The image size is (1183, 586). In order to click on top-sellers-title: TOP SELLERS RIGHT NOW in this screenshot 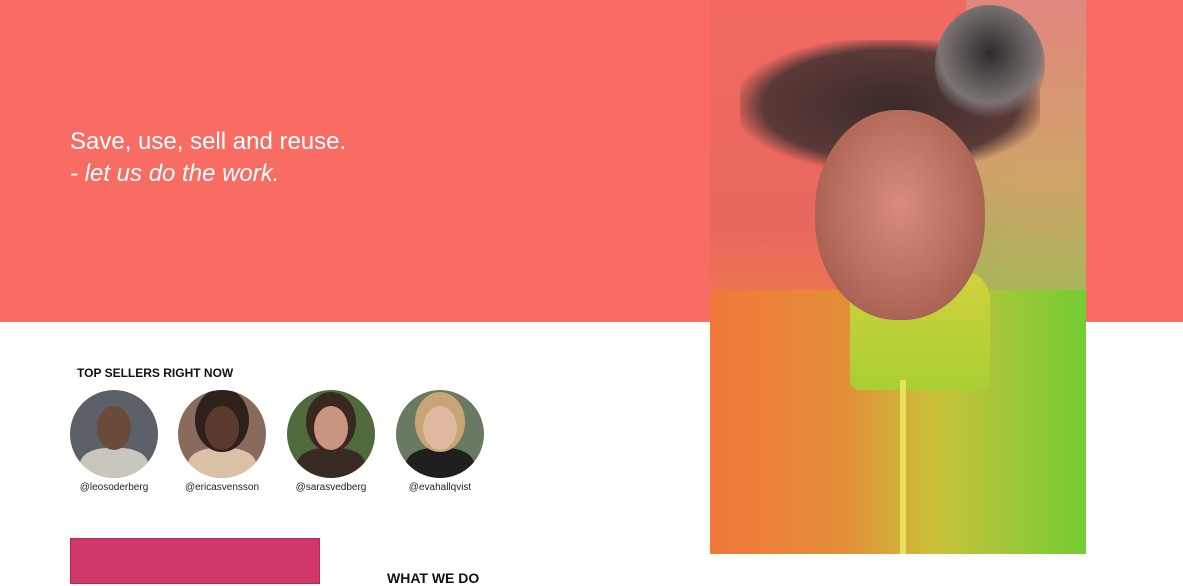, I will do `click(155, 373)`.